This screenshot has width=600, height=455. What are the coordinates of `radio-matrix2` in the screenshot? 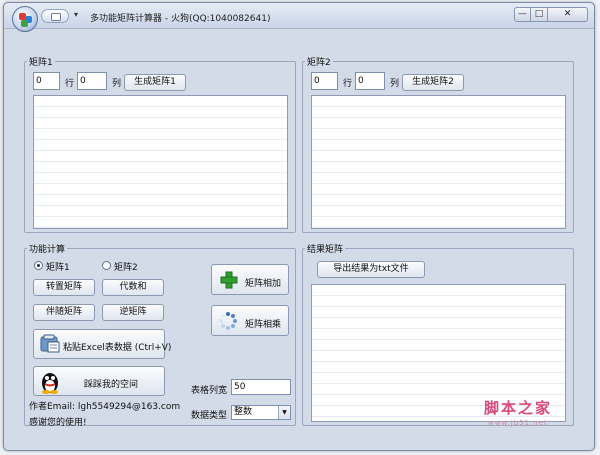 It's located at (106, 265).